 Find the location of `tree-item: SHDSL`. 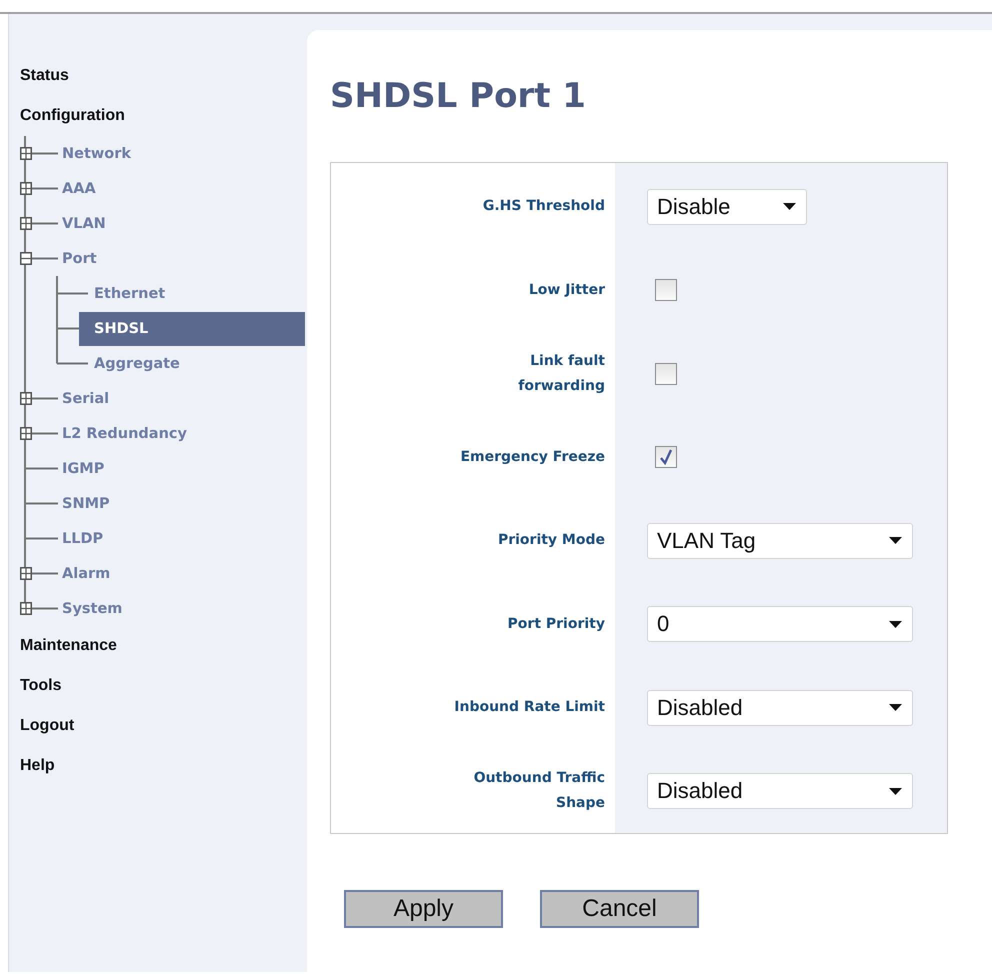

tree-item: SHDSL is located at coordinates (192, 329).